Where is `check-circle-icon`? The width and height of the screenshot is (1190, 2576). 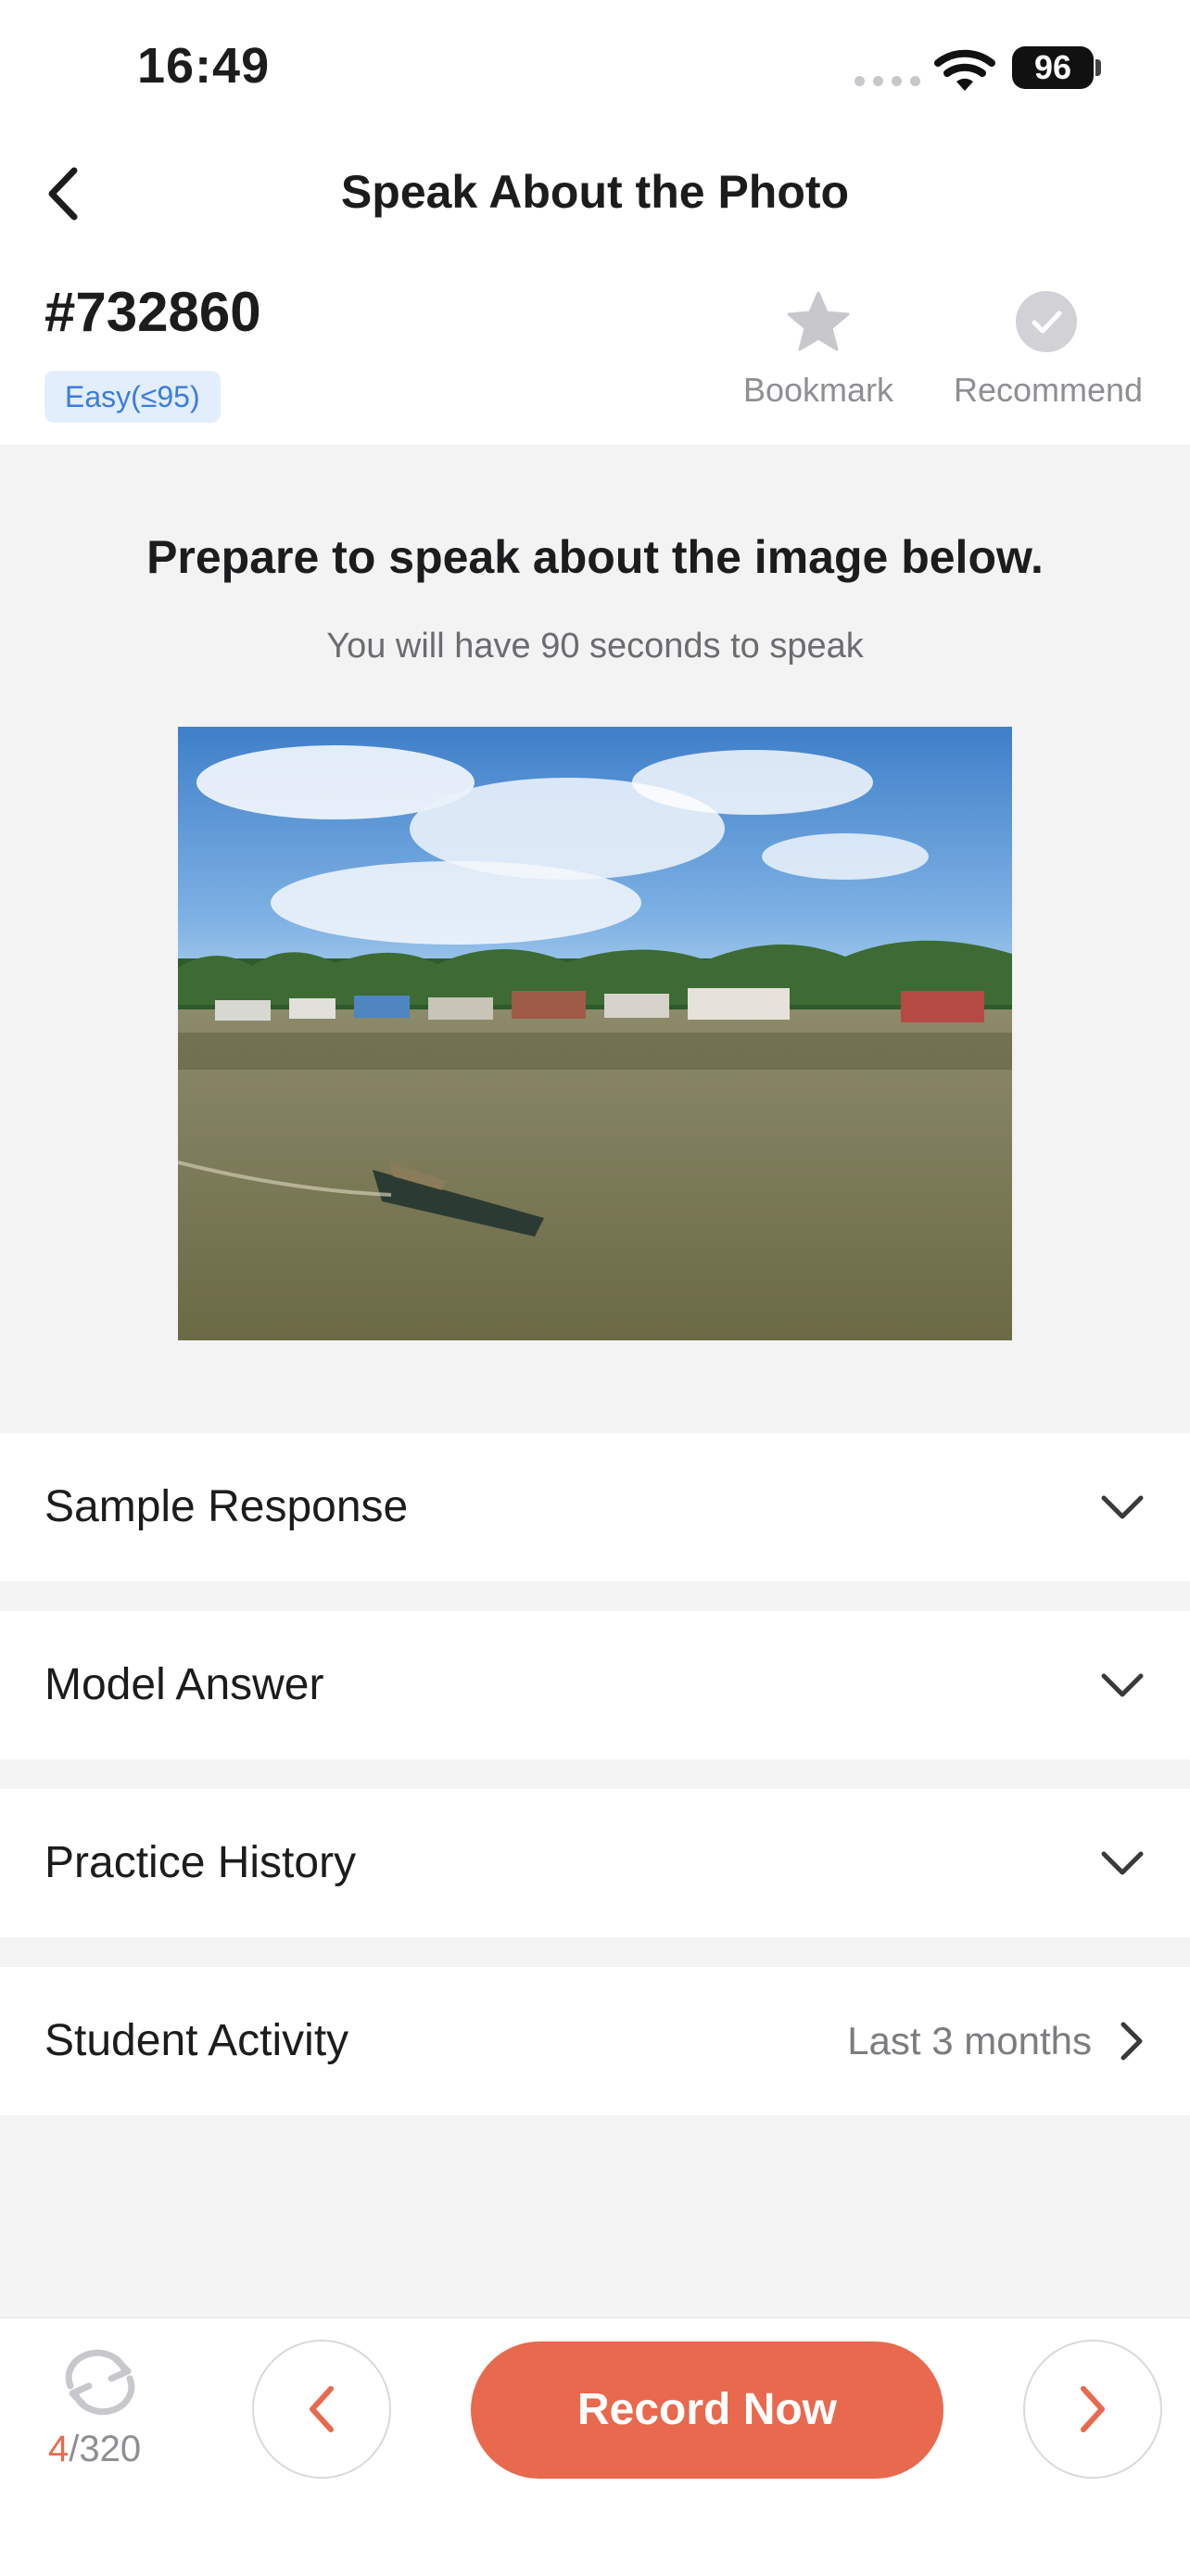 check-circle-icon is located at coordinates (1046, 321).